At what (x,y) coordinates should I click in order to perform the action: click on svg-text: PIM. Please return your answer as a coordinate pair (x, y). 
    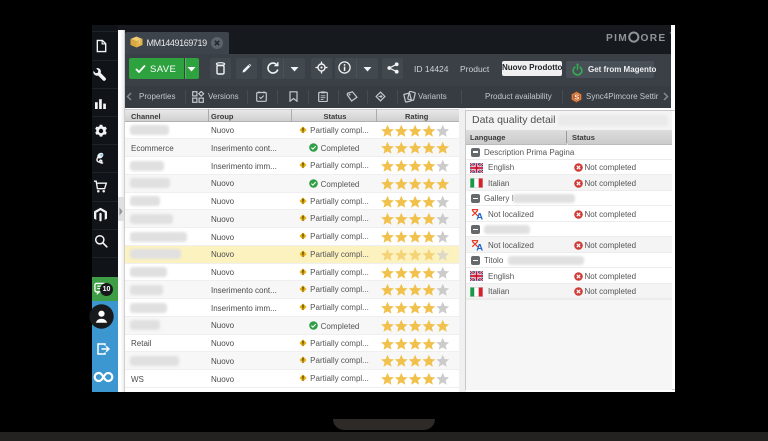
    Looking at the image, I should click on (617, 38).